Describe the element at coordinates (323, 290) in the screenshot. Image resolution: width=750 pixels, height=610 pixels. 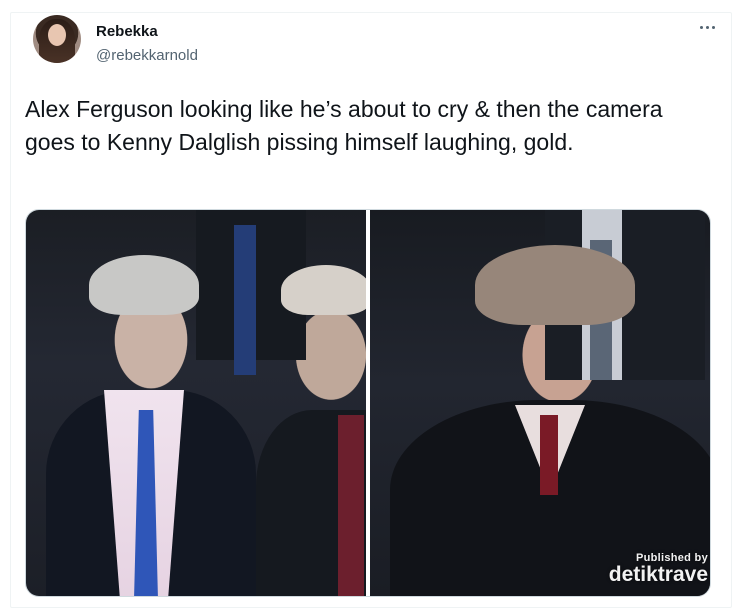
I see `hair-right-person` at that location.